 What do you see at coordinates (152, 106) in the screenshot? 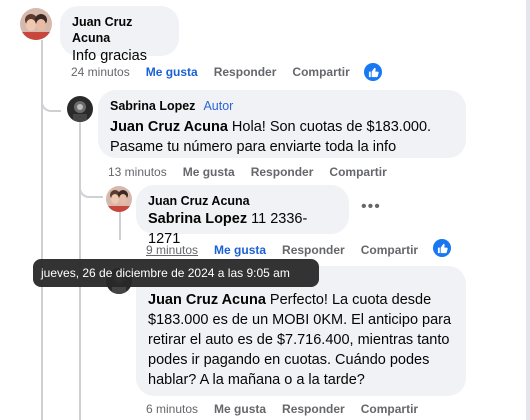
I see `comment-author: Sabrina Lopez` at bounding box center [152, 106].